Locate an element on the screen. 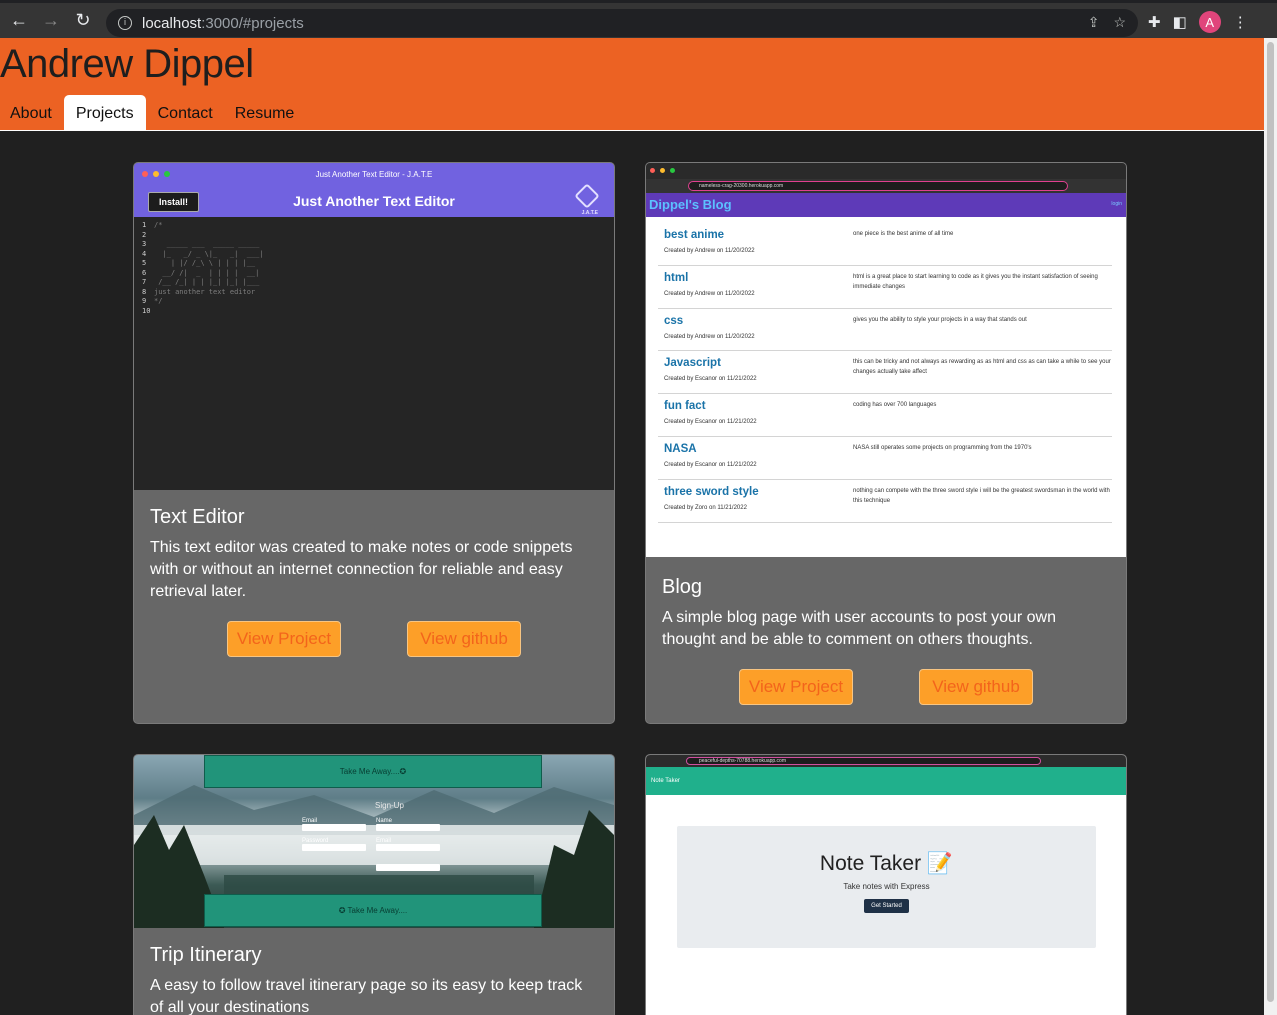 This screenshot has height=1015, width=1277. note-url: peaceful-depths-70788.herokuapp.com is located at coordinates (863, 761).